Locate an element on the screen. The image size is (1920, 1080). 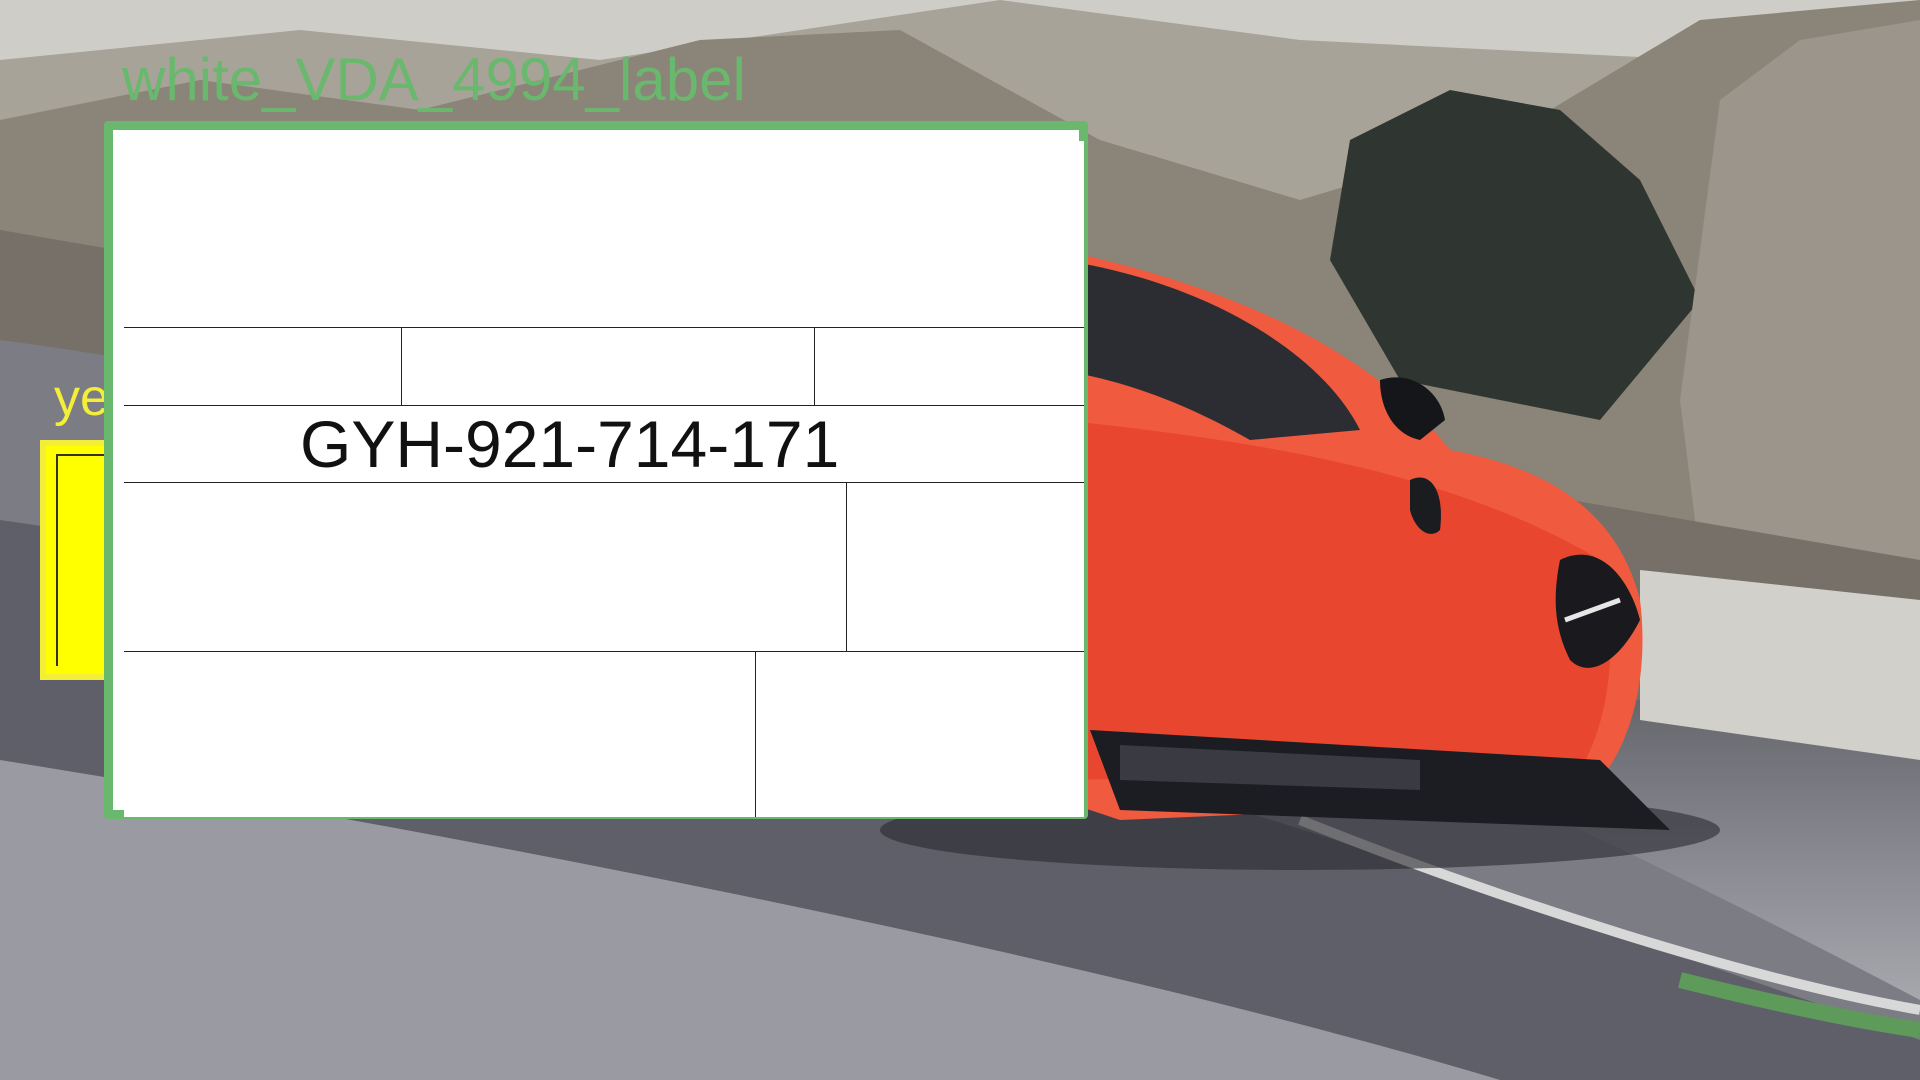
yellow-annotation-label: ye is located at coordinates (81, 398).